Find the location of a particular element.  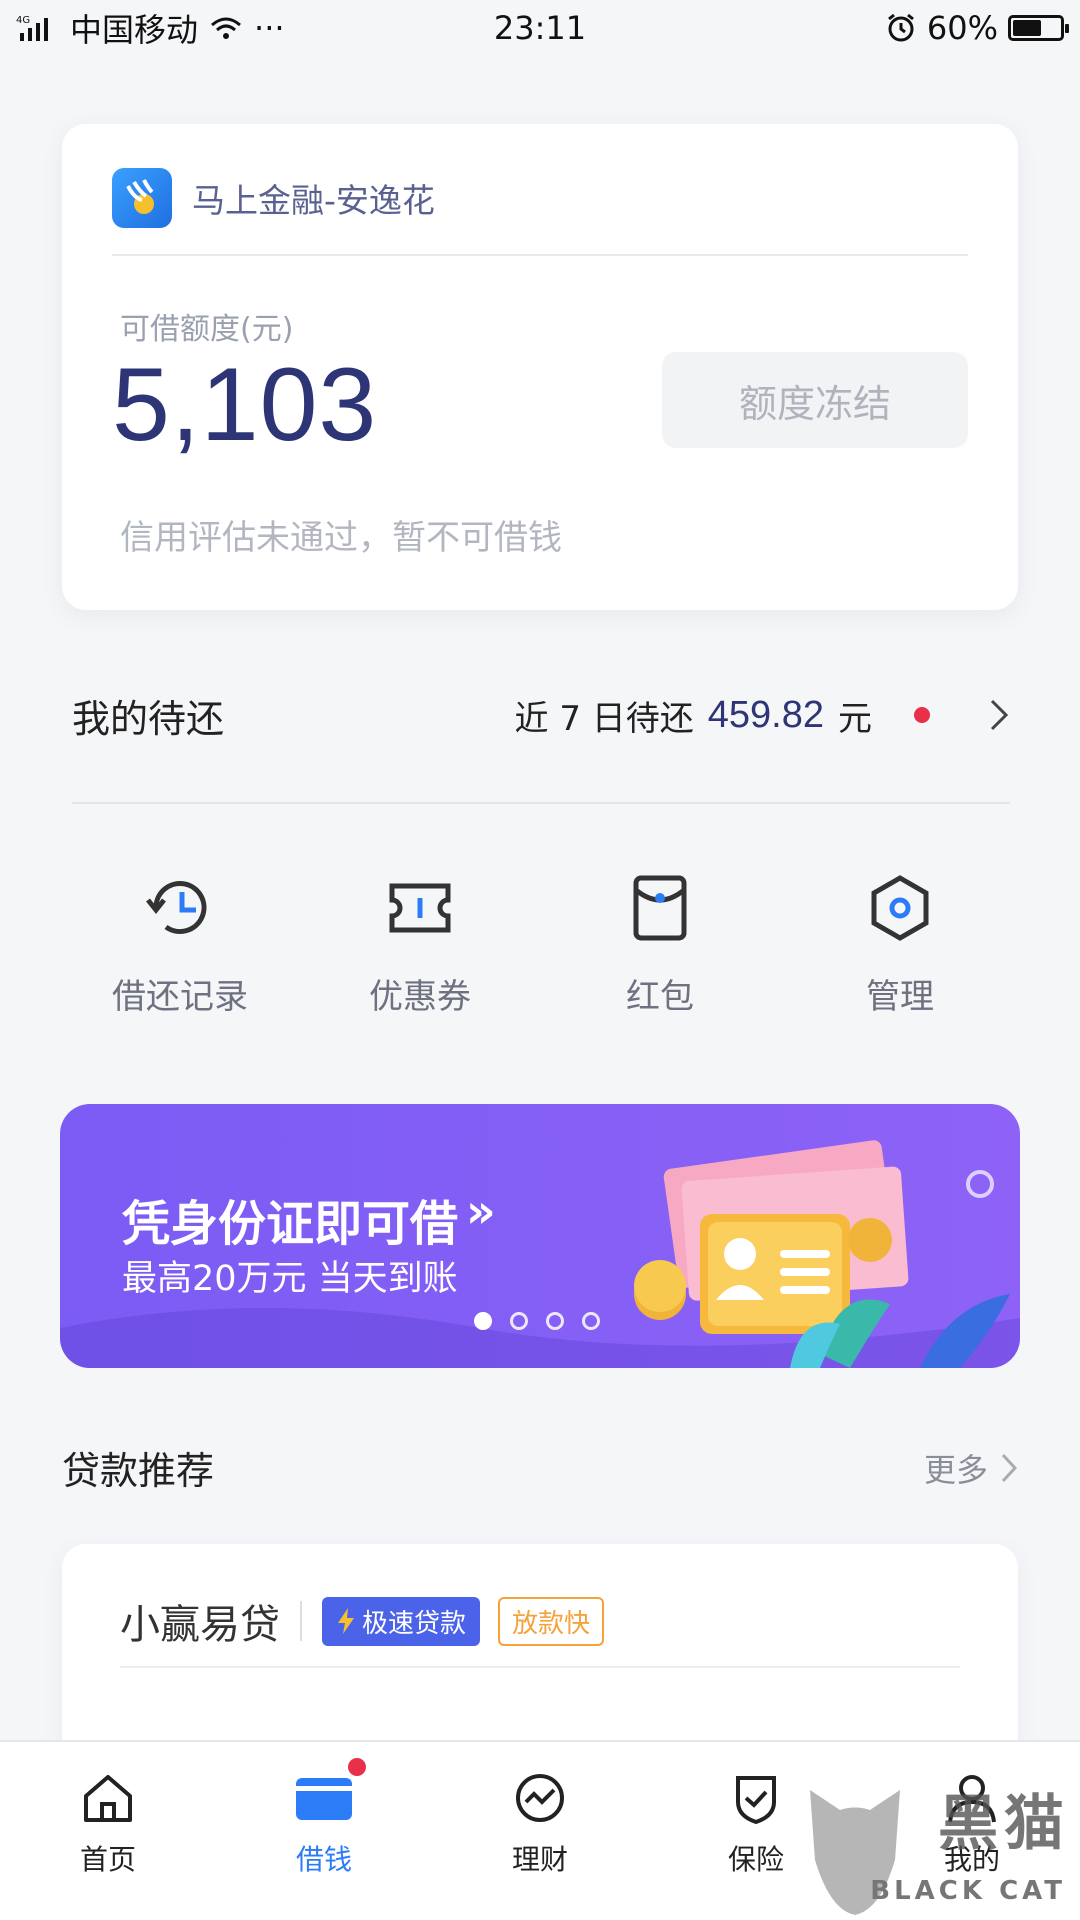

coupon-icon is located at coordinates (420, 907).